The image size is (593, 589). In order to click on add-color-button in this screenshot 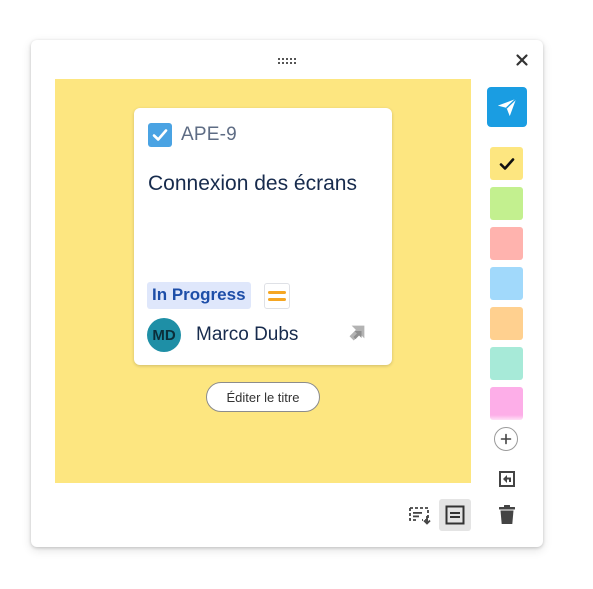, I will do `click(506, 439)`.